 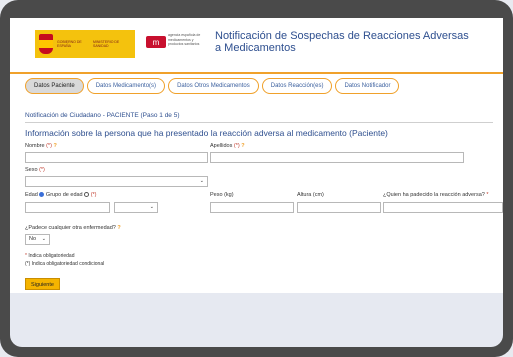 I want to click on conditional-note: (*) Indica obligatoriedad condicional, so click(x=65, y=264).